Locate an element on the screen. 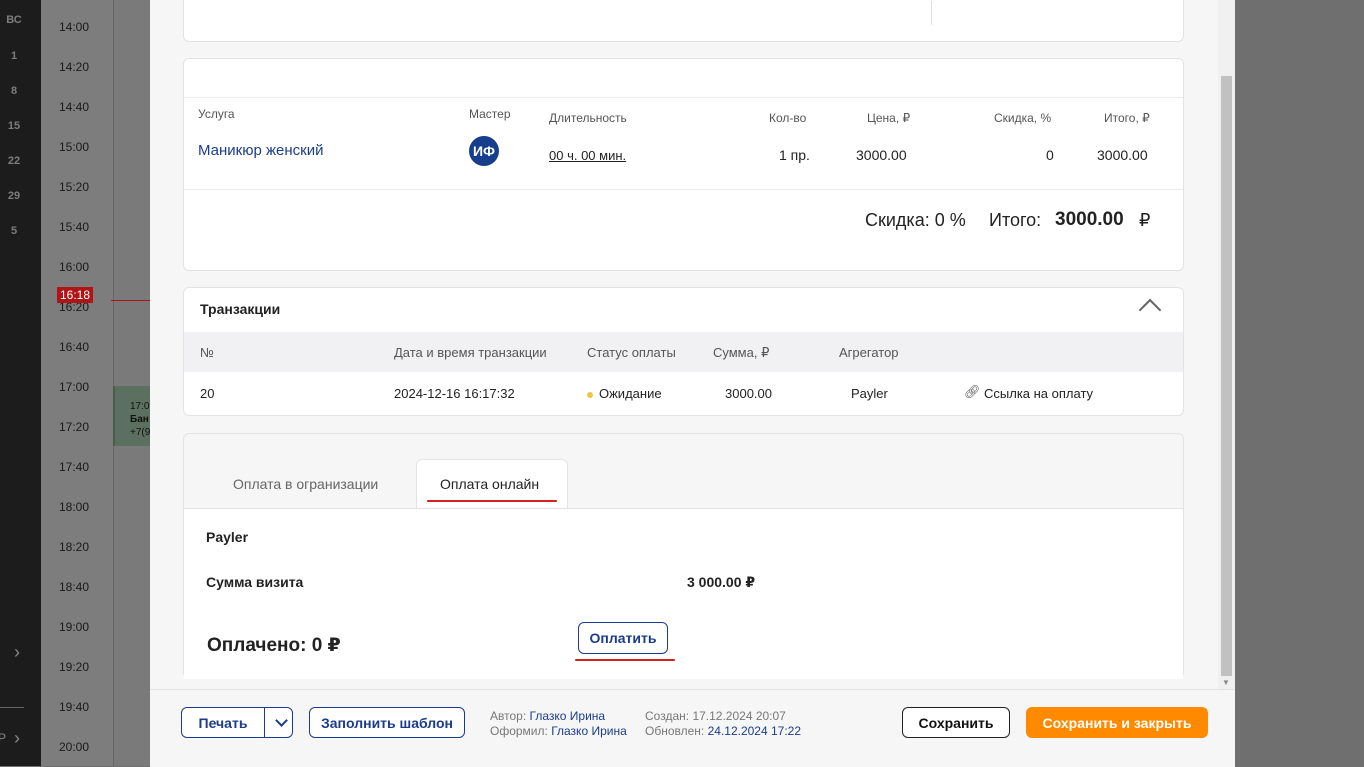  transaction-num: 20 is located at coordinates (207, 393).